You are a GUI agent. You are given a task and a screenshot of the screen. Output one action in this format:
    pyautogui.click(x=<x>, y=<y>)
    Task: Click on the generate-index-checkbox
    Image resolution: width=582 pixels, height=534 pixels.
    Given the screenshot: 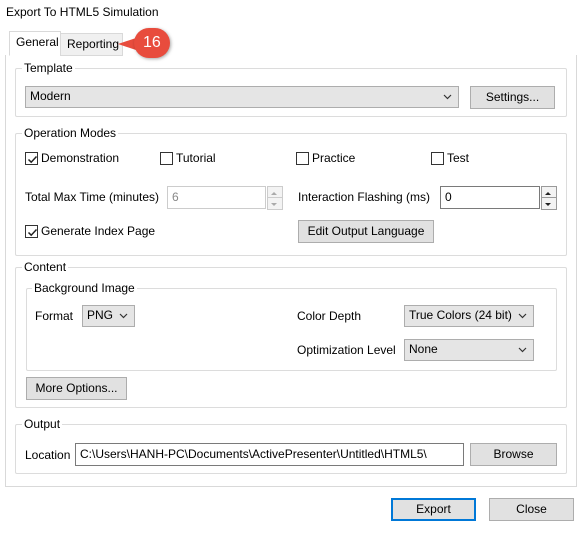 What is the action you would take?
    pyautogui.click(x=31, y=231)
    